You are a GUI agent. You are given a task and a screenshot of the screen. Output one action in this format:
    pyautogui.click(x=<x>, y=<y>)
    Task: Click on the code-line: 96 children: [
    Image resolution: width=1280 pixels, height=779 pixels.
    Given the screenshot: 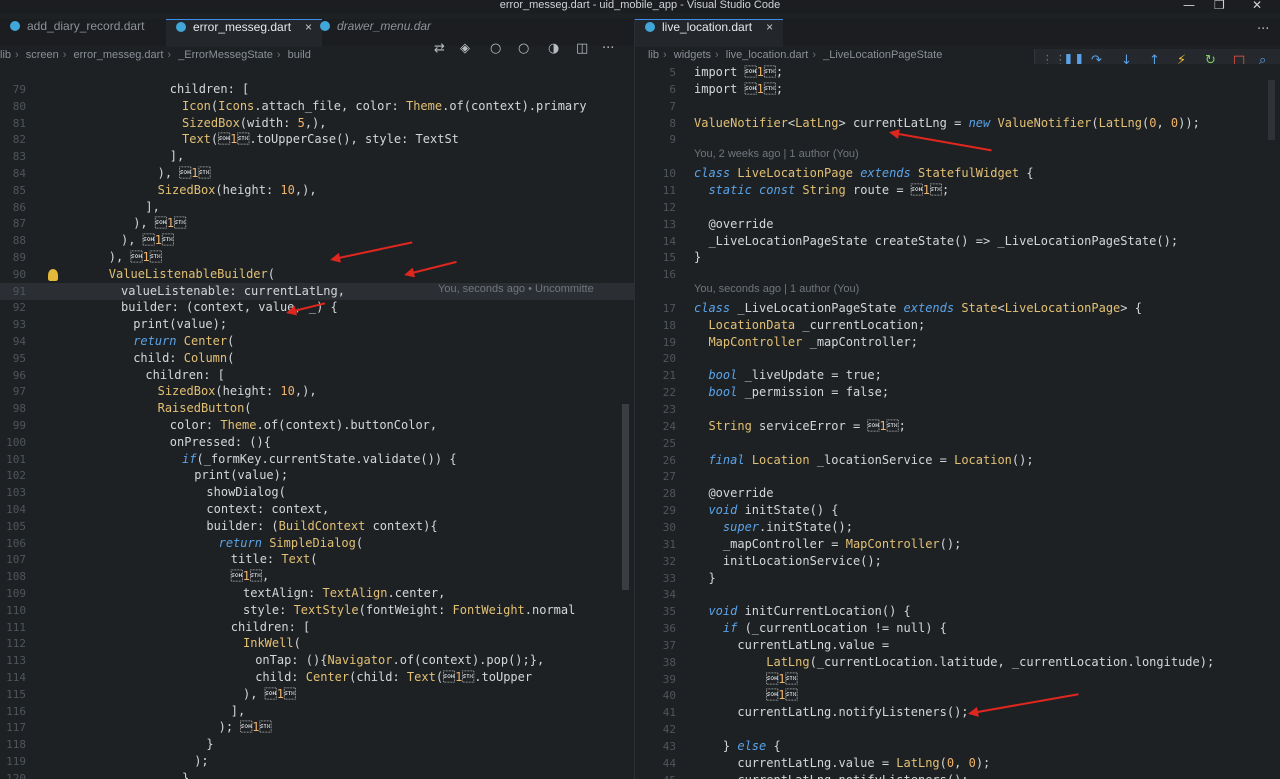 What is the action you would take?
    pyautogui.click(x=317, y=375)
    